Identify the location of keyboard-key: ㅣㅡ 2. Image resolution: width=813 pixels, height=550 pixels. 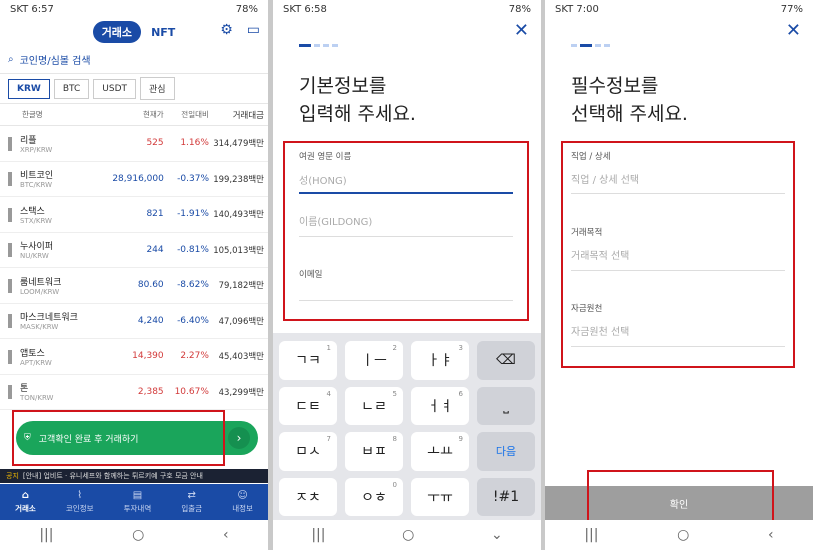
(374, 360).